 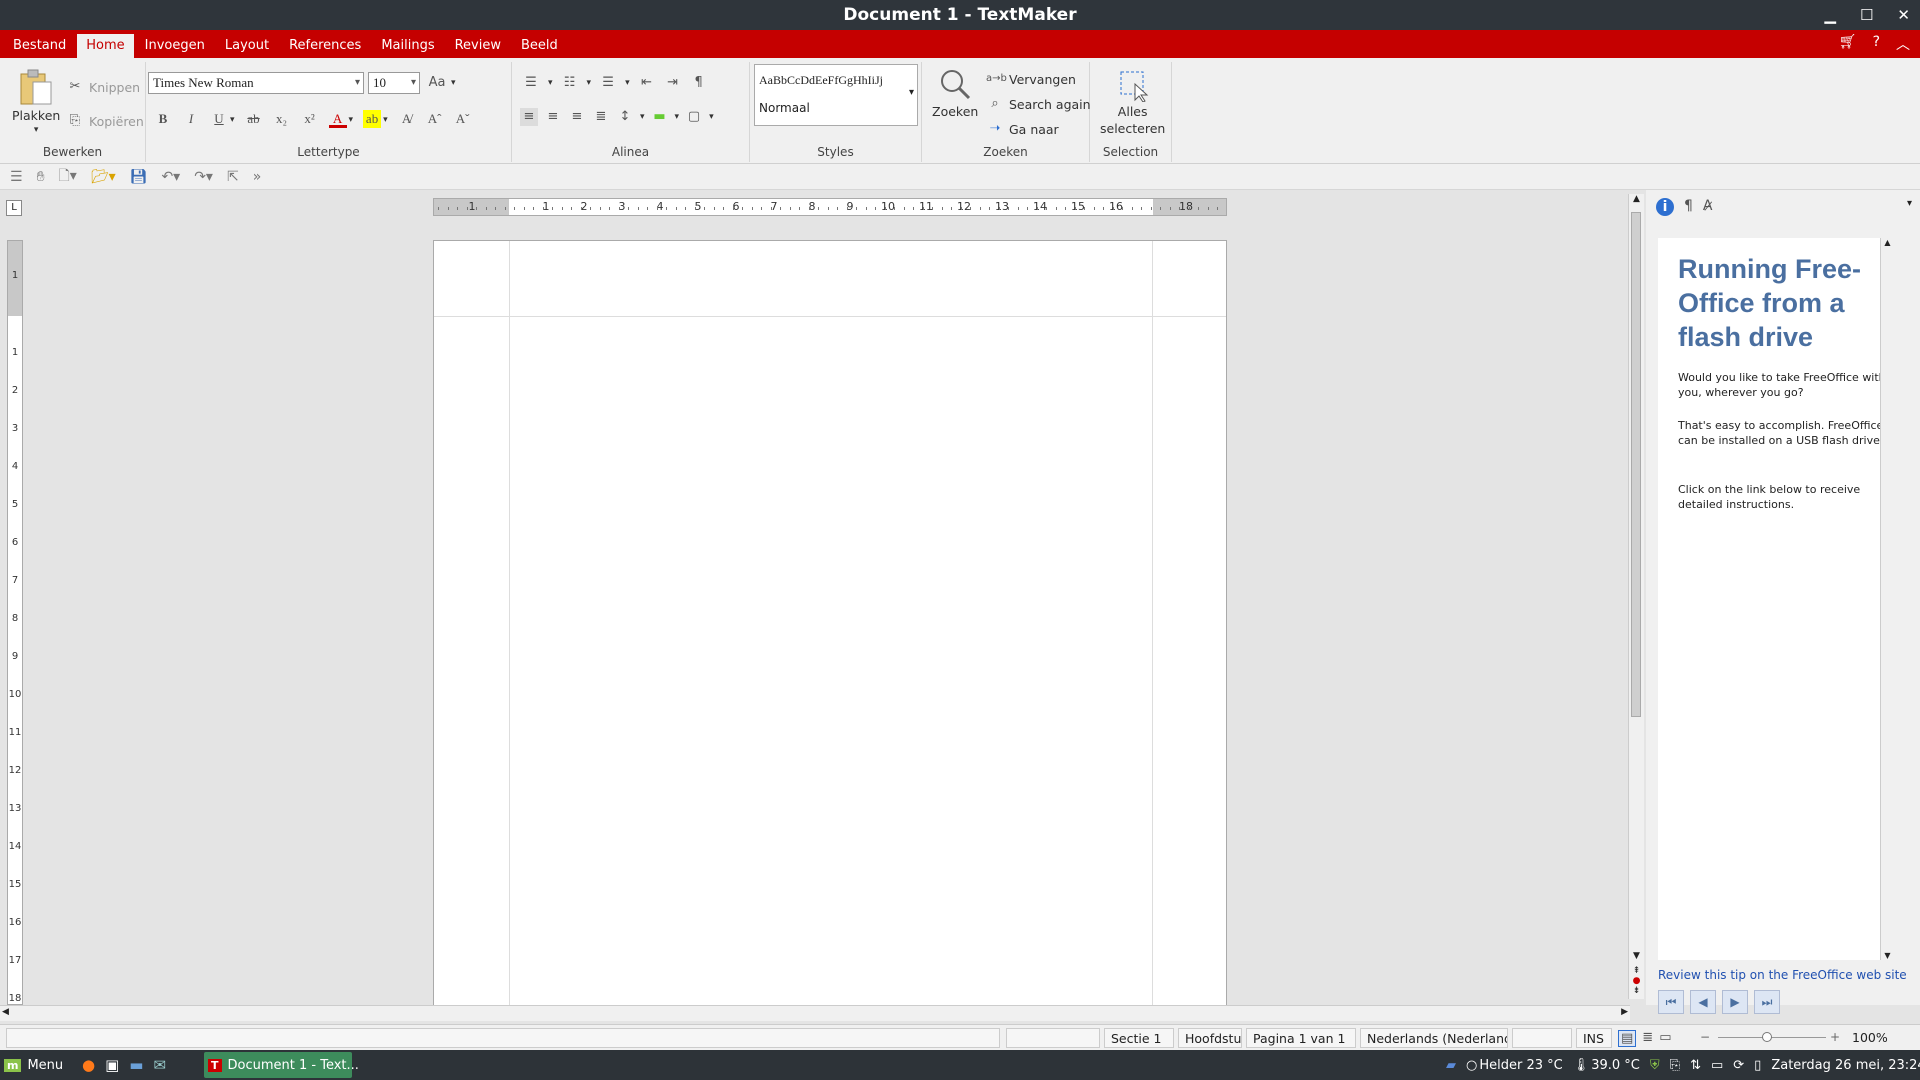 I want to click on cut-button: ✂ Knippen, so click(x=103, y=87).